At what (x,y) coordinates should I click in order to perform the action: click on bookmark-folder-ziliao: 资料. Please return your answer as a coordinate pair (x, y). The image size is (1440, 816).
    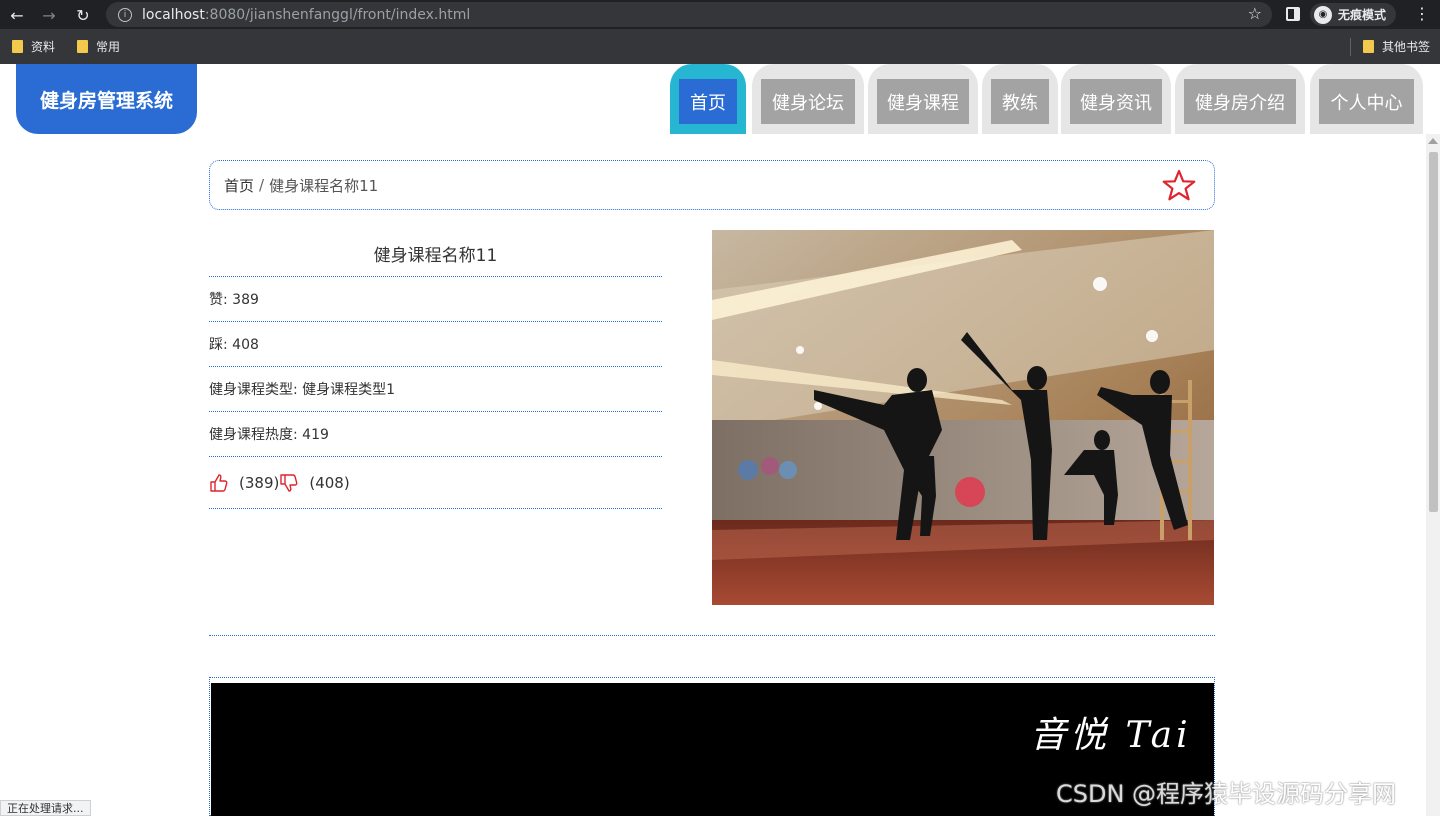
    Looking at the image, I should click on (33, 46).